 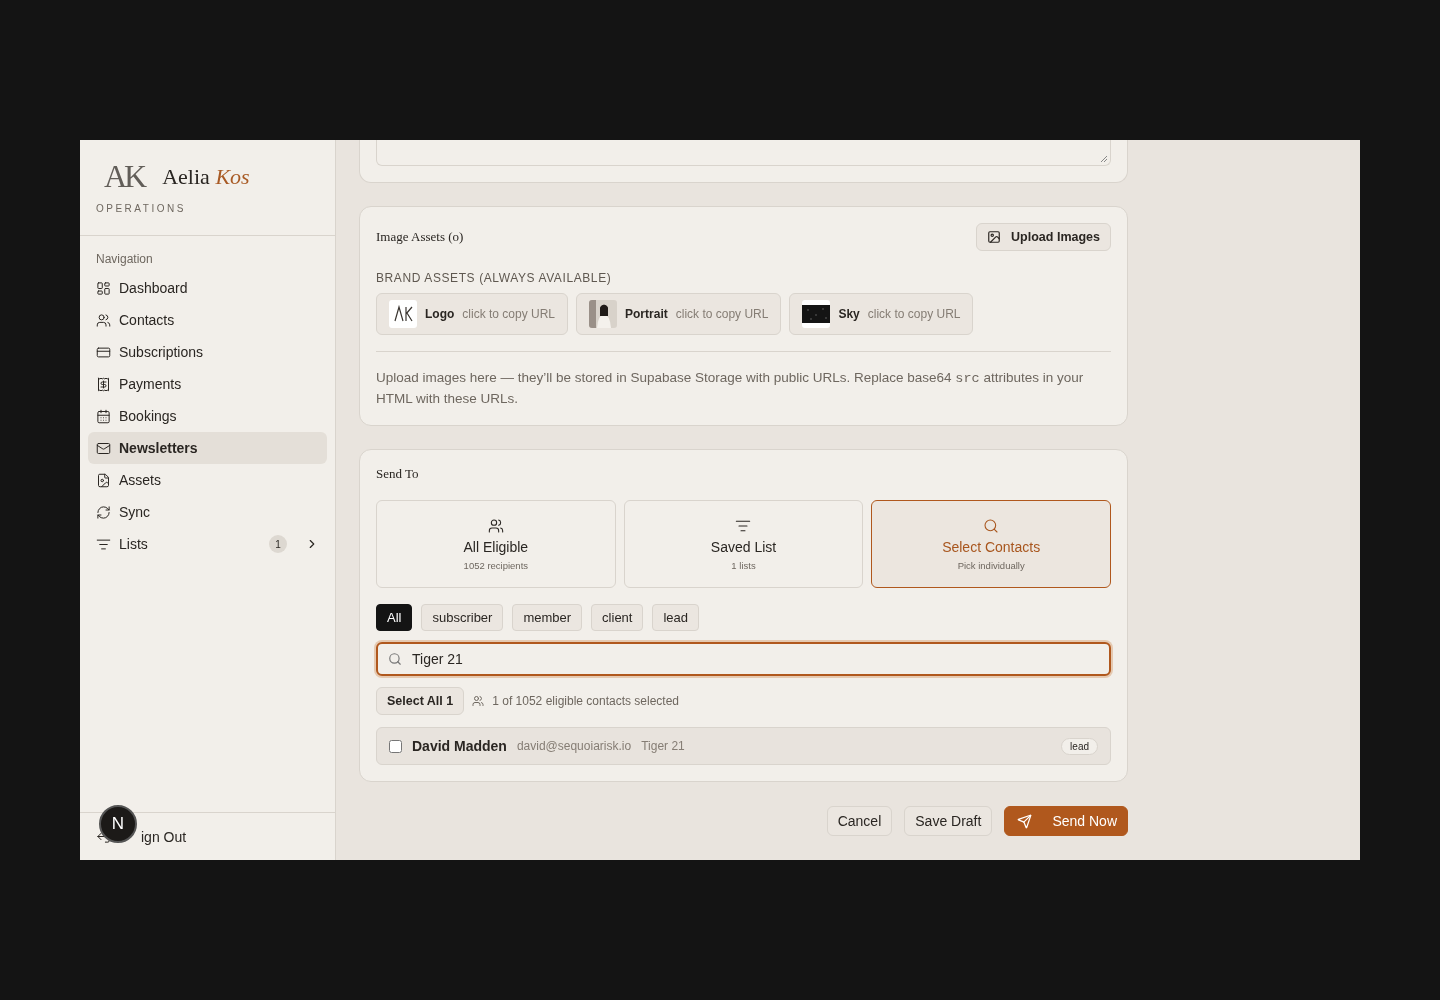 I want to click on contact-company: Tiger 21, so click(x=663, y=746).